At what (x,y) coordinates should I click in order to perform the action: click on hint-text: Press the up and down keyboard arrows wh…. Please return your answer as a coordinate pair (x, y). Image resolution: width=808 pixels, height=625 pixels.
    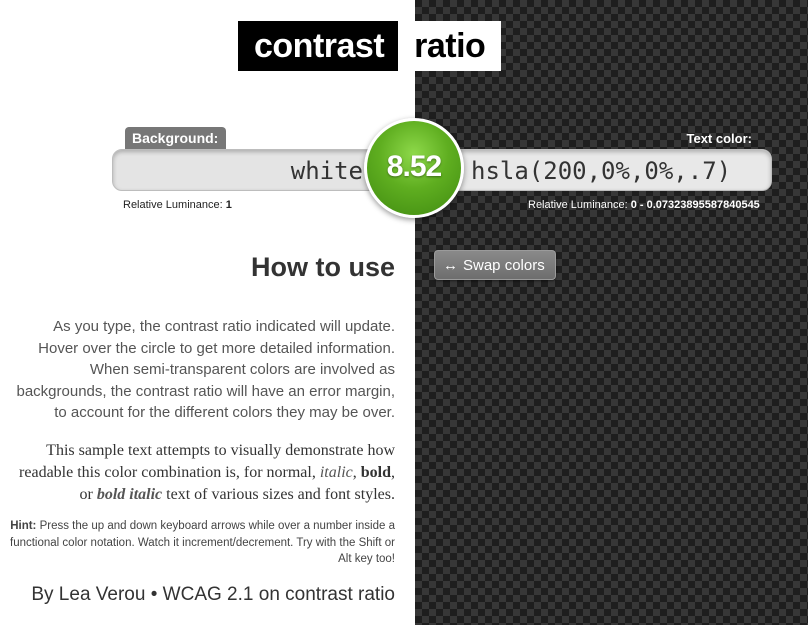
    Looking at the image, I should click on (202, 542).